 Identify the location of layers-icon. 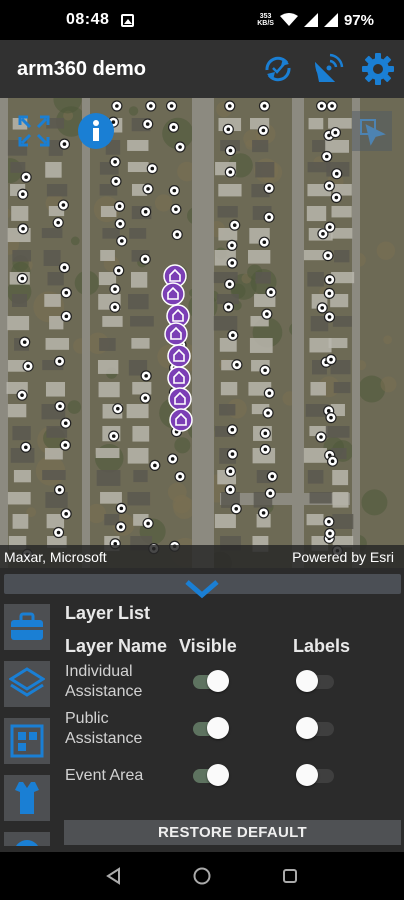
(27, 682).